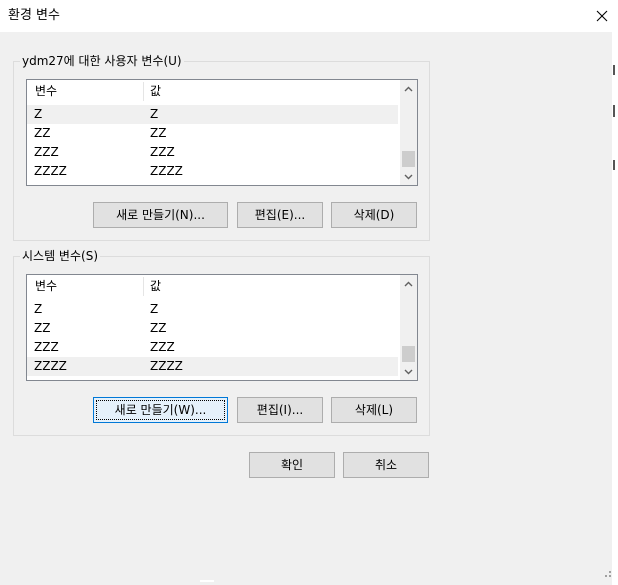 The image size is (618, 585). What do you see at coordinates (34, 15) in the screenshot?
I see `window-title: 환경 변수` at bounding box center [34, 15].